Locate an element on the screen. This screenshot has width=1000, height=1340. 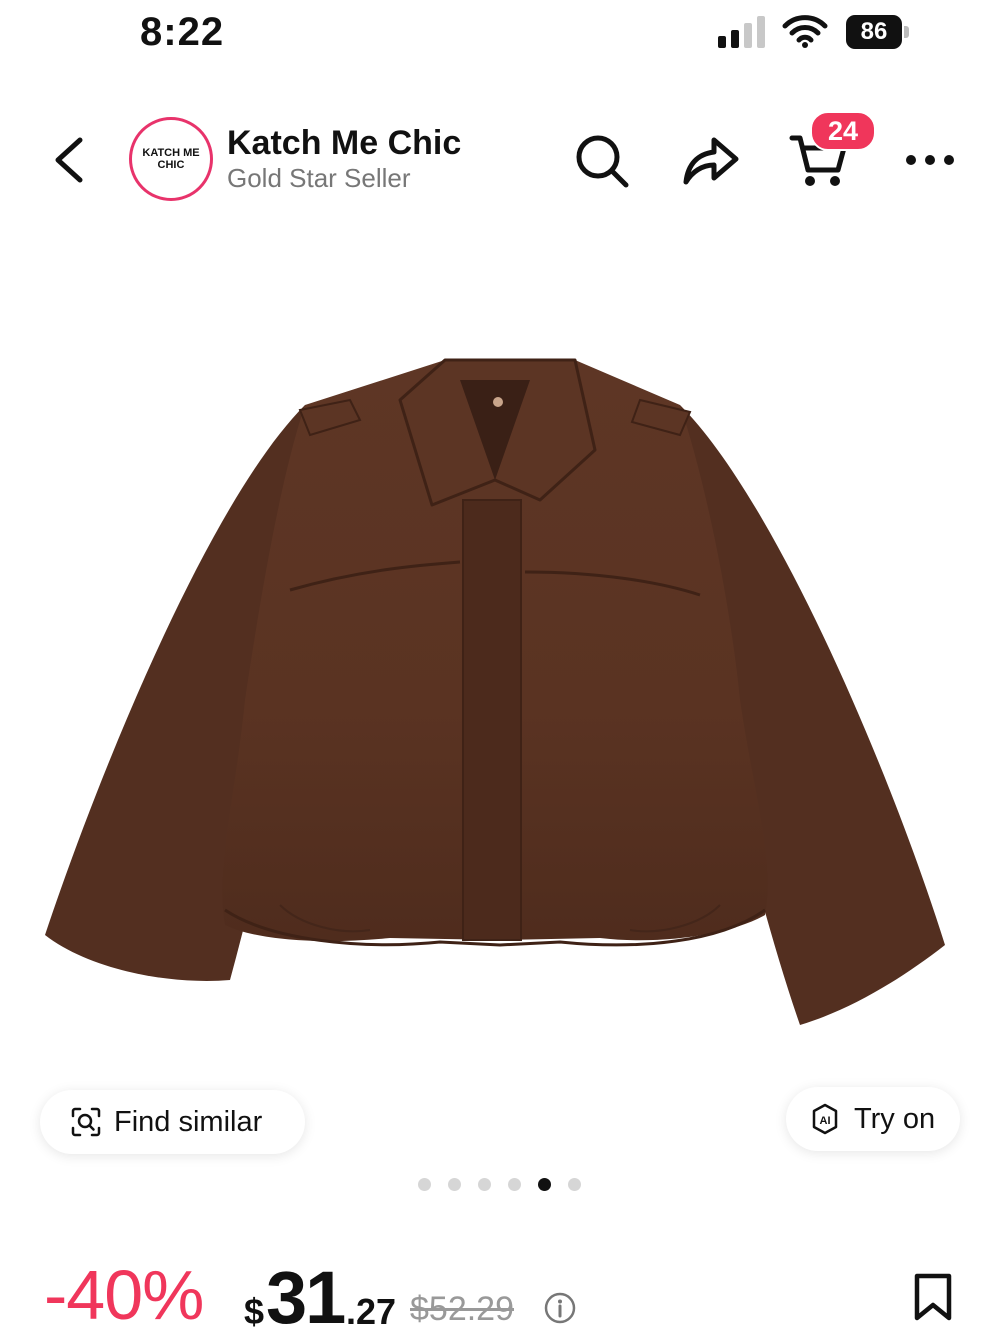
bookmark-icon is located at coordinates (933, 1297).